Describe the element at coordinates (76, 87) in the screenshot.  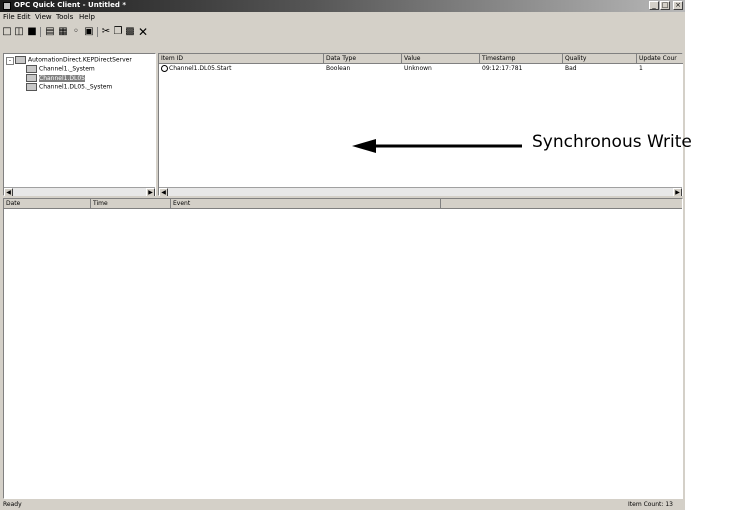
I see `tree-item-label: Channel1.DL05._System` at that location.